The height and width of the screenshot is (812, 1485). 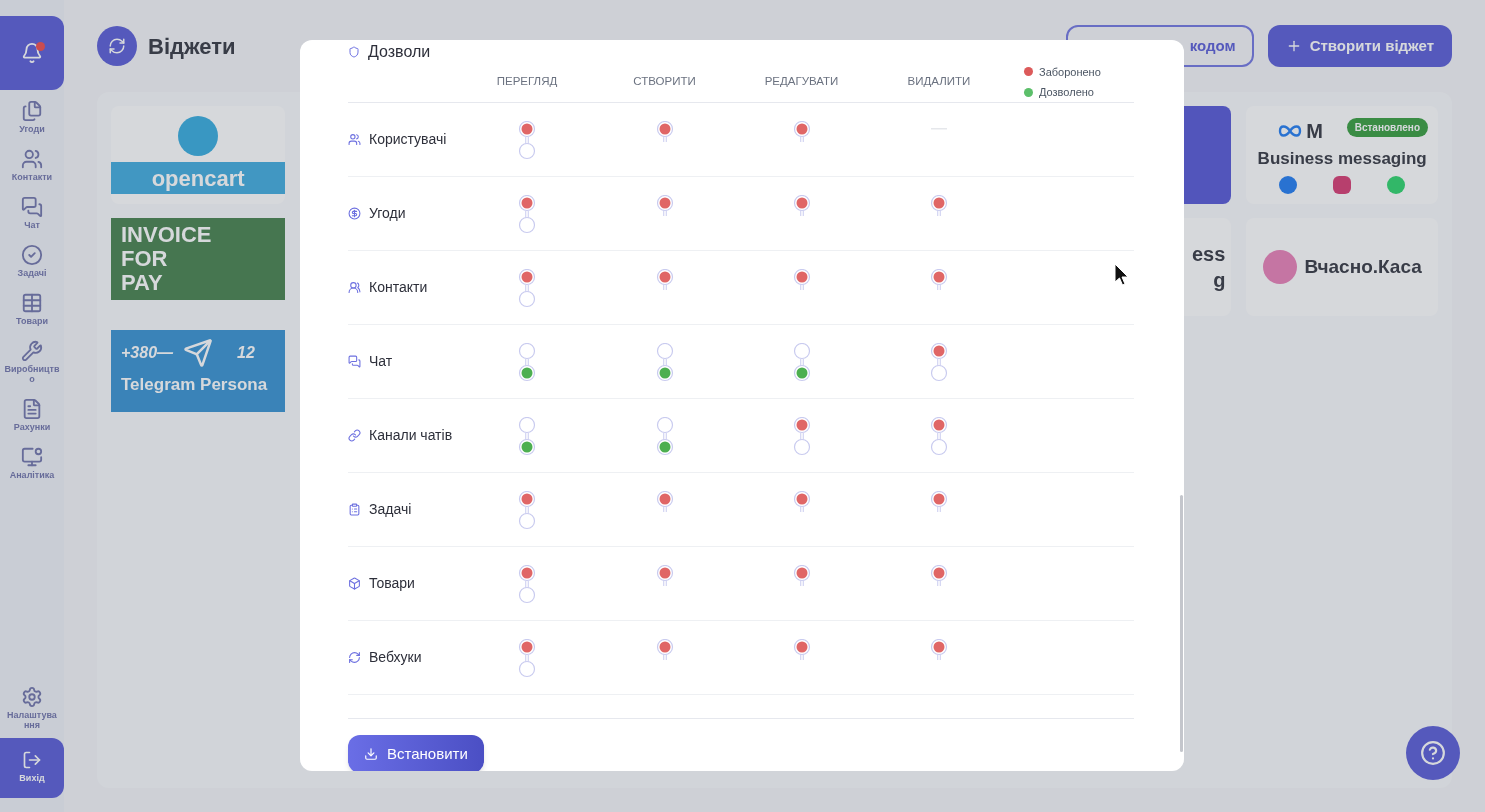 What do you see at coordinates (416, 753) in the screenshot?
I see `install-button: Встановити` at bounding box center [416, 753].